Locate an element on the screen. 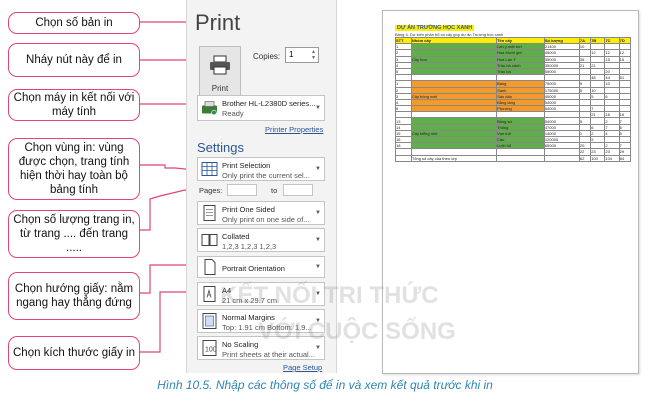 The image size is (650, 402). sides-line1: Print One Sided is located at coordinates (248, 209).